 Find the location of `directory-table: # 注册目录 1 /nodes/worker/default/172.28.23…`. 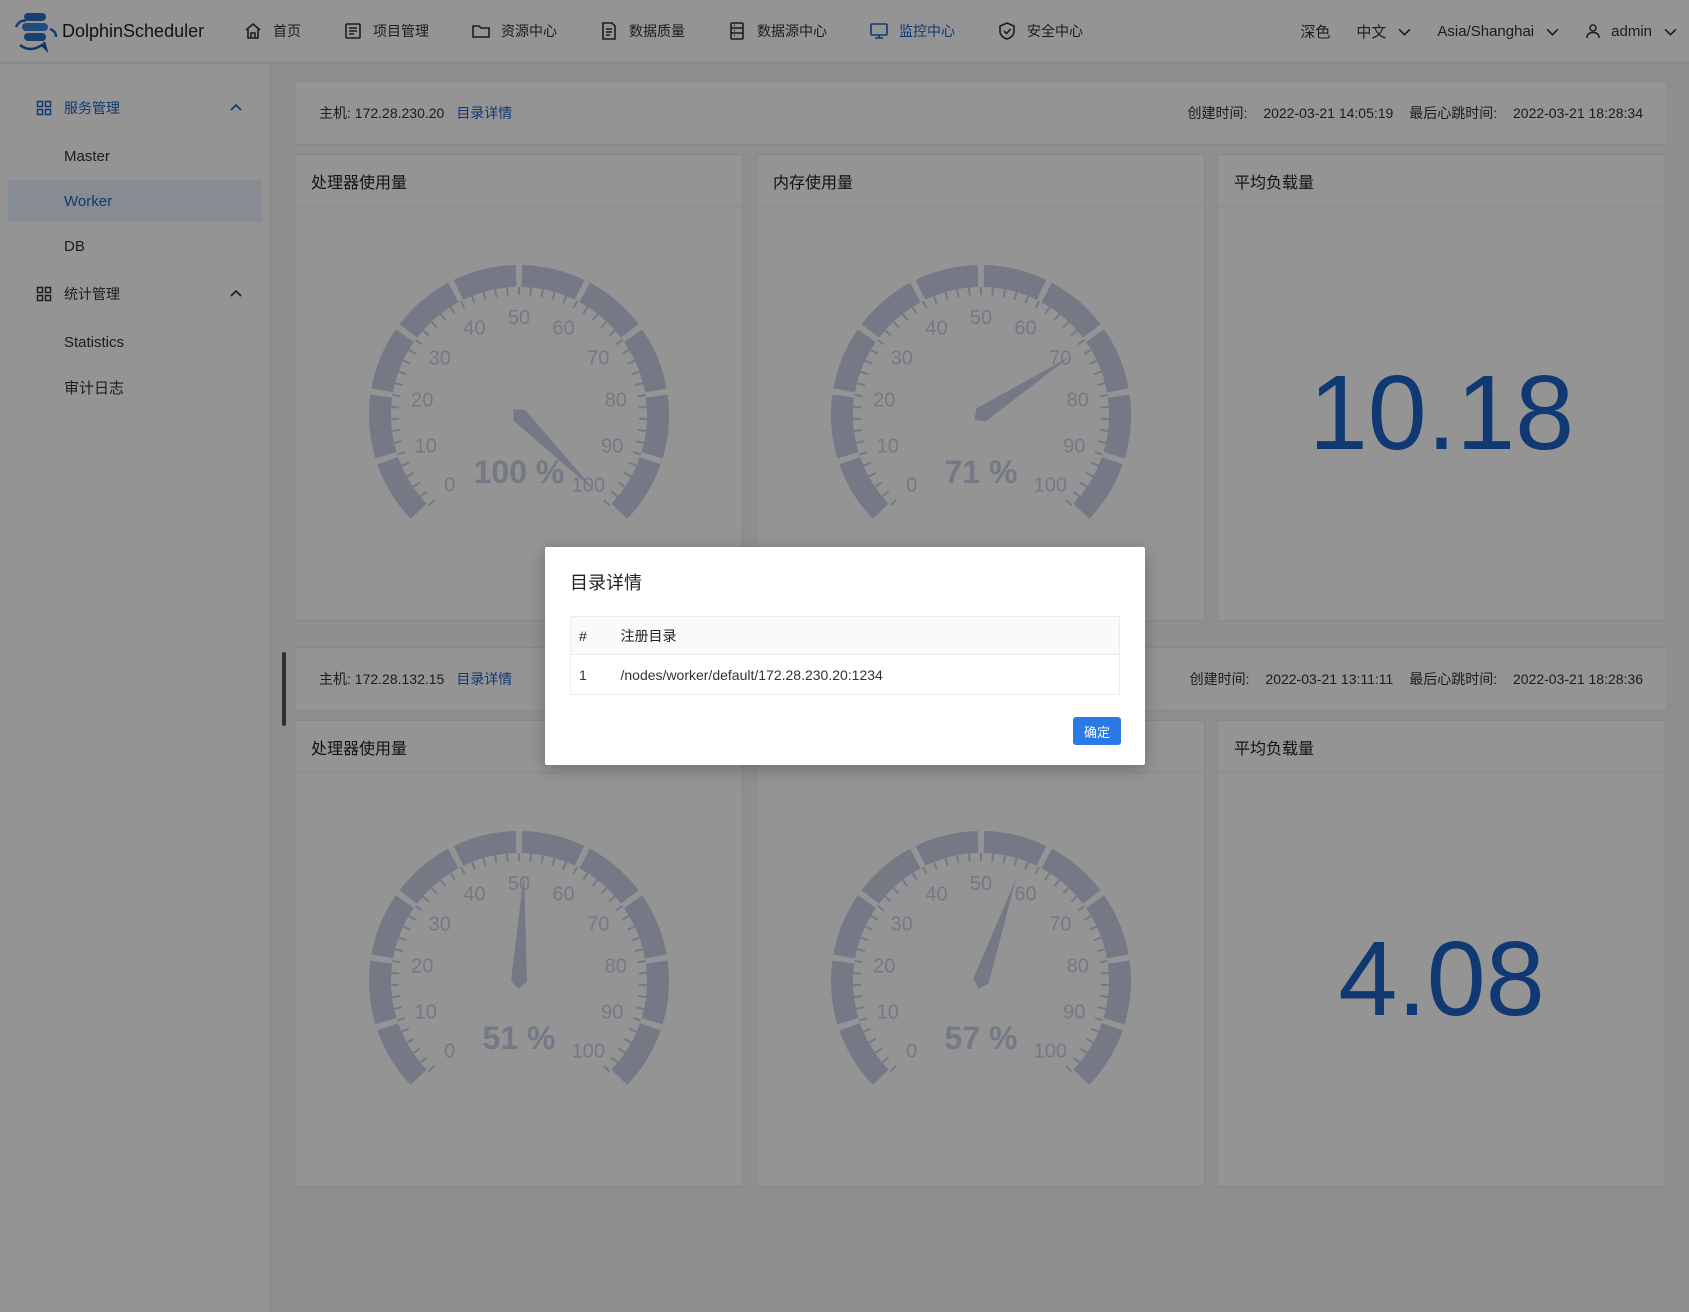

directory-table: # 注册目录 1 /nodes/worker/default/172.28.23… is located at coordinates (845, 655).